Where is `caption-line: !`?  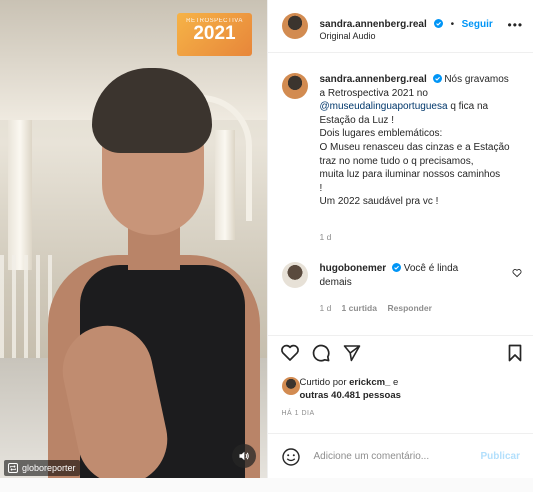 caption-line: ! is located at coordinates (321, 188).